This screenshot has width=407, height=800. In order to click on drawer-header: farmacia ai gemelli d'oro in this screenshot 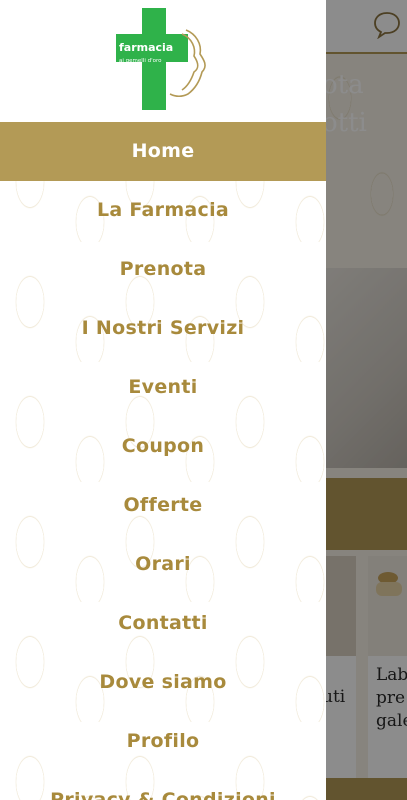, I will do `click(163, 61)`.